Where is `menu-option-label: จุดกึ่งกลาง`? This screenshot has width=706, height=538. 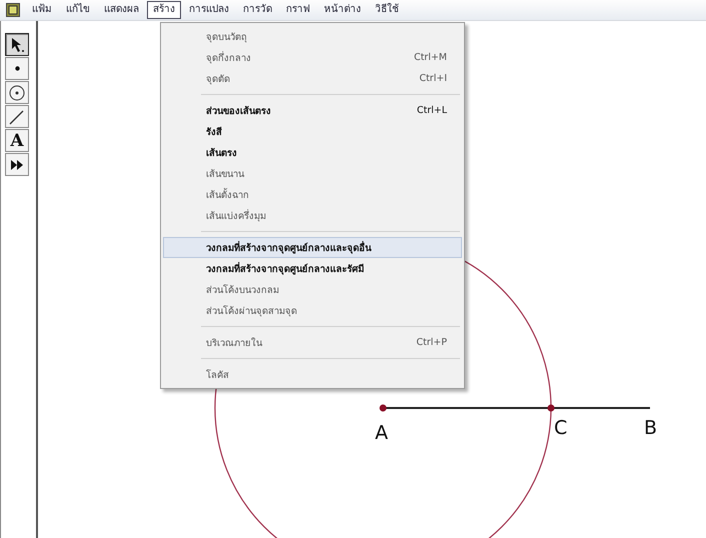
menu-option-label: จุดกึ่งกลาง is located at coordinates (228, 57).